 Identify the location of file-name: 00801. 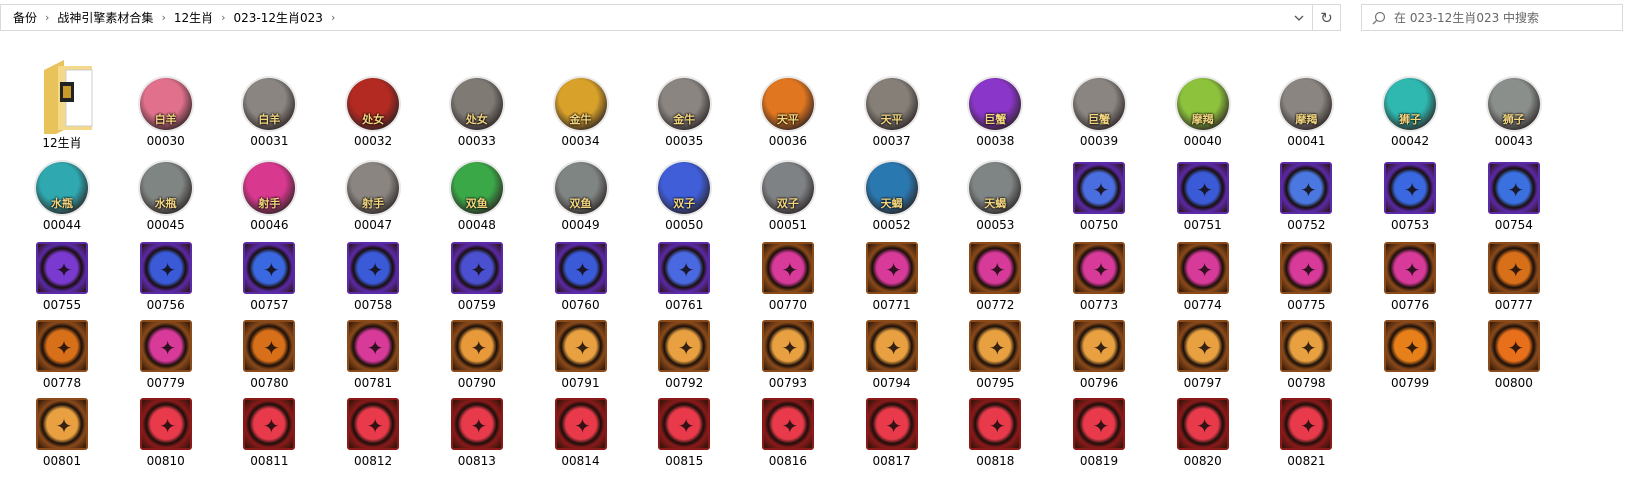
(62, 461).